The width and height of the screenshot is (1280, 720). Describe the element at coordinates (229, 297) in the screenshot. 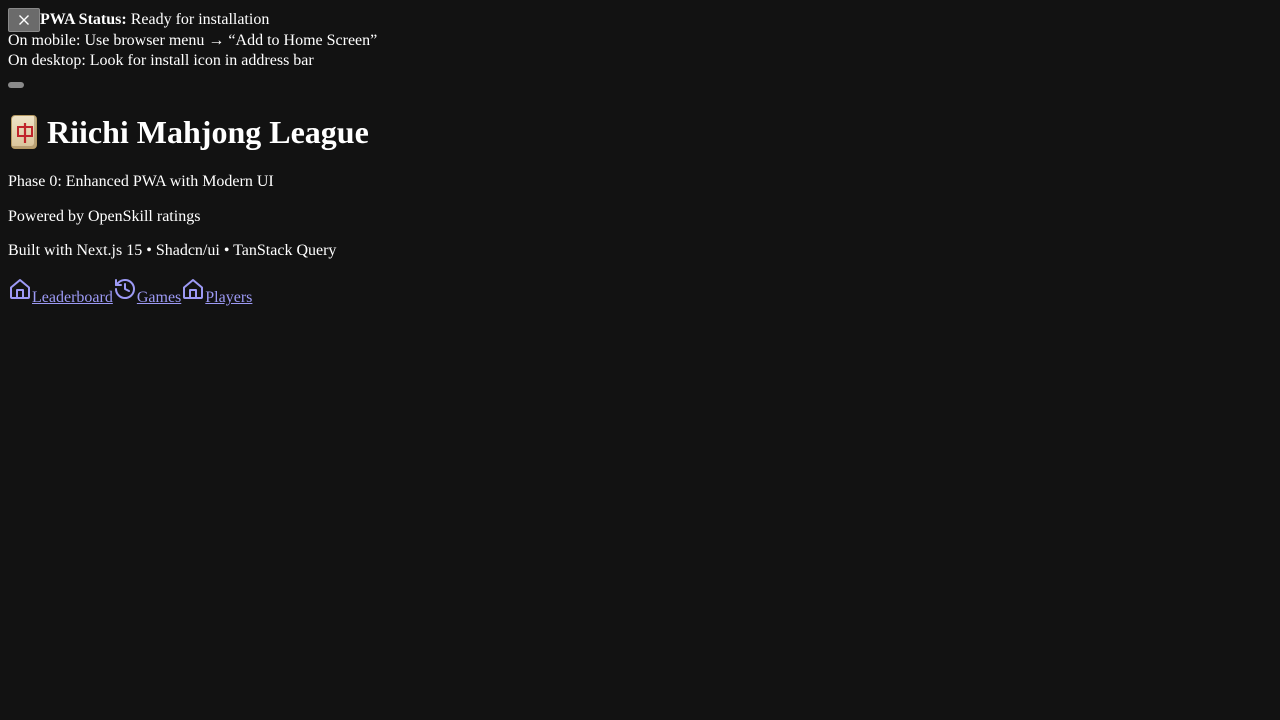

I see `nav-label-players: Players` at that location.